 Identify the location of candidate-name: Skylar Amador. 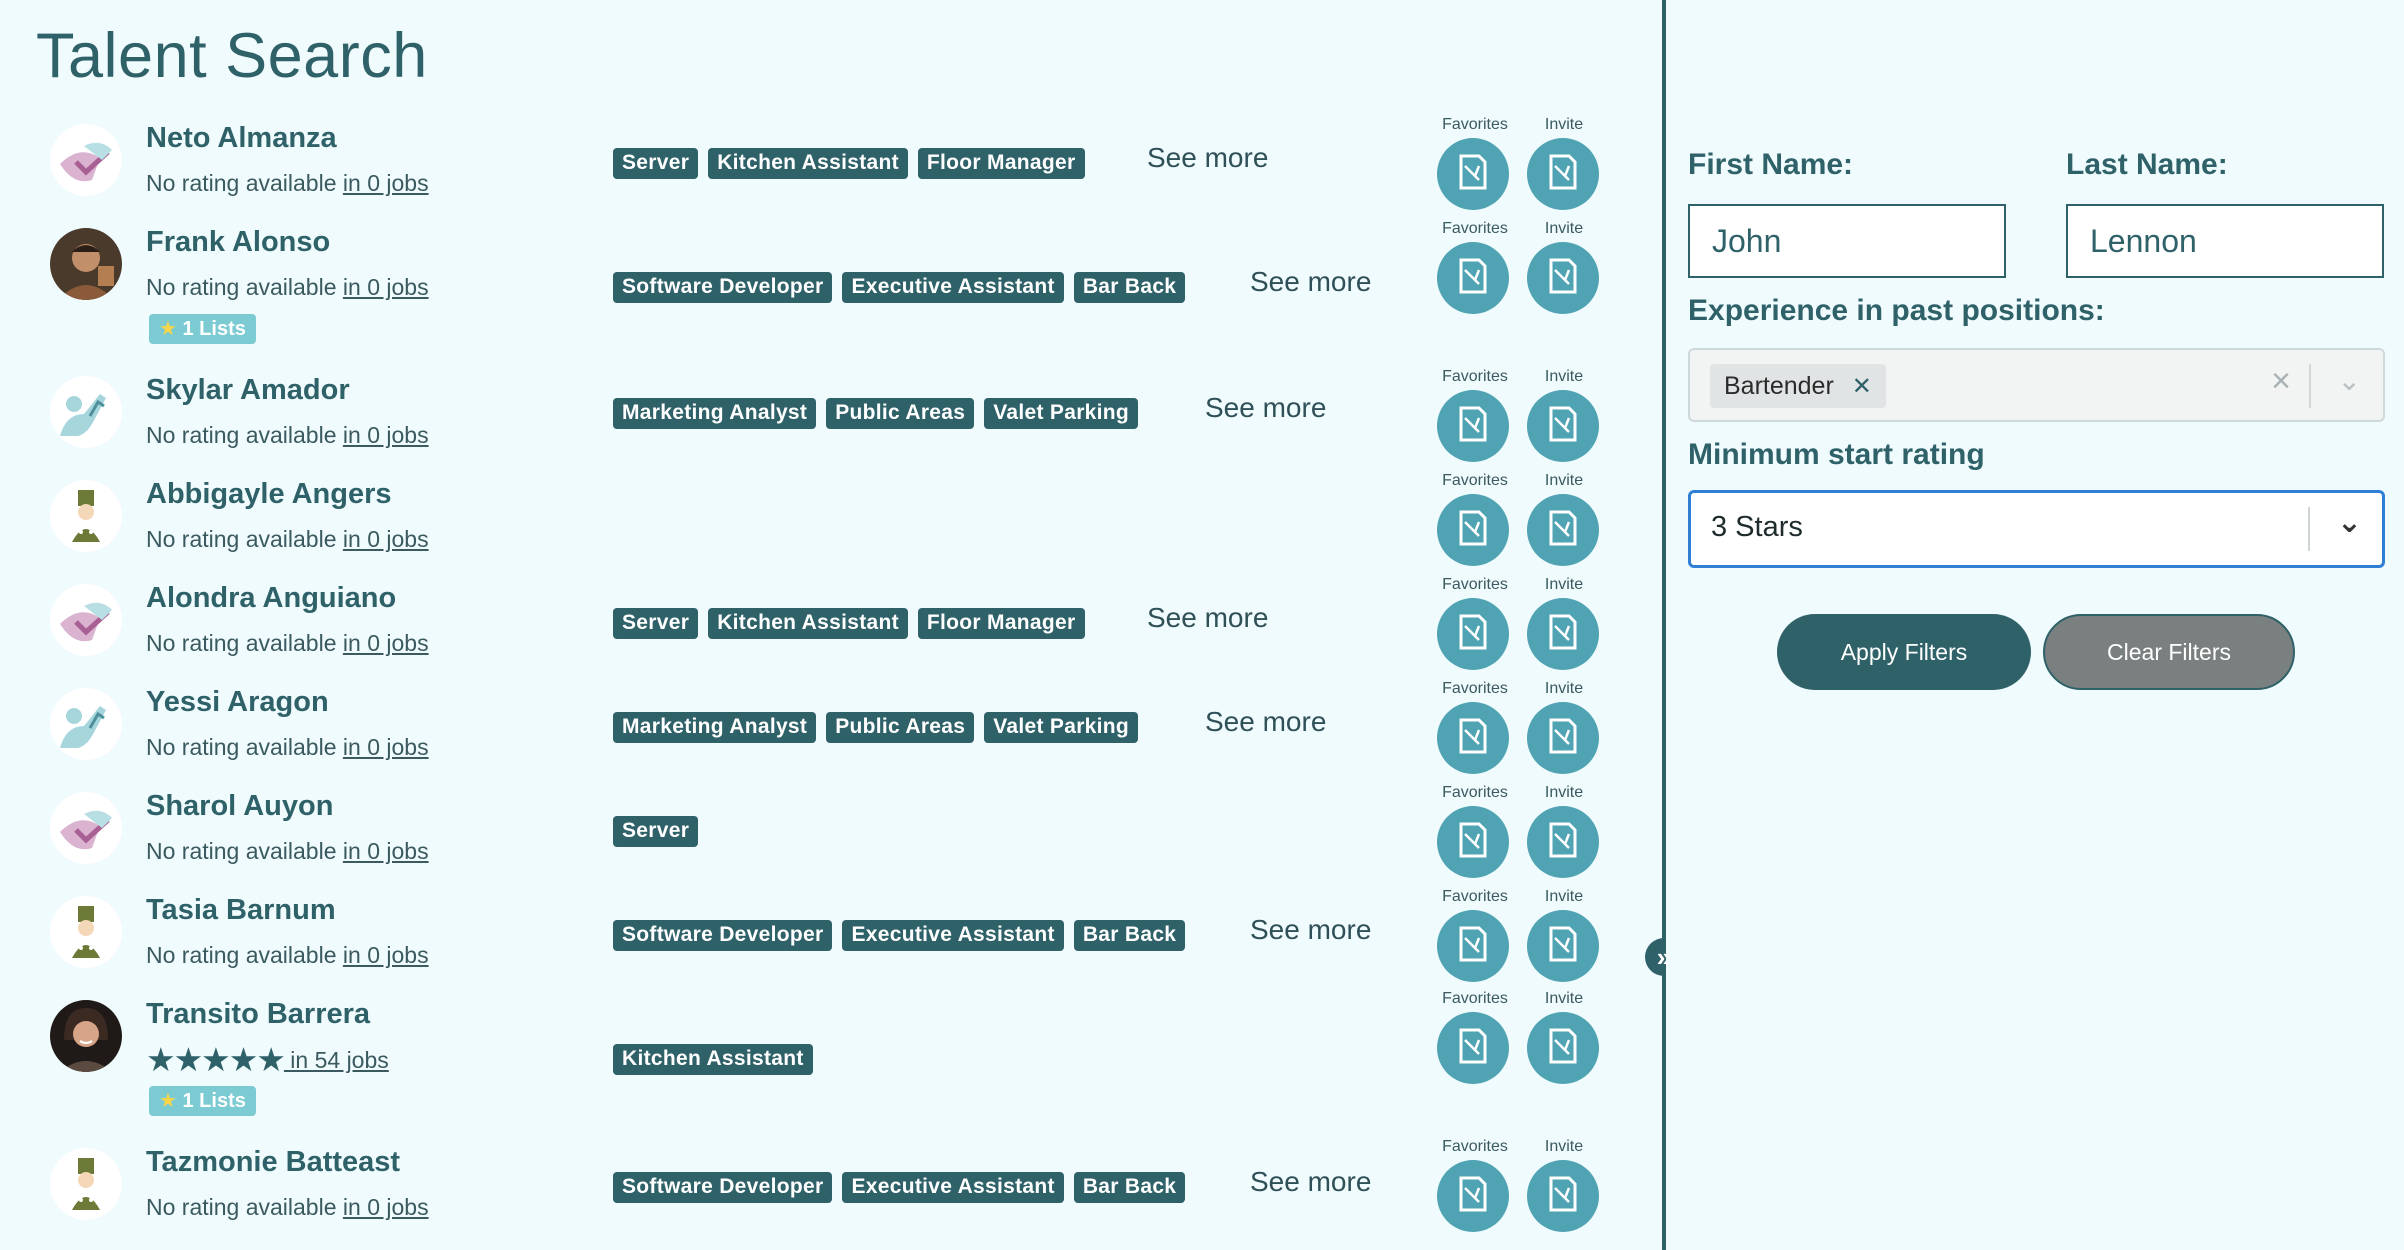
(248, 390).